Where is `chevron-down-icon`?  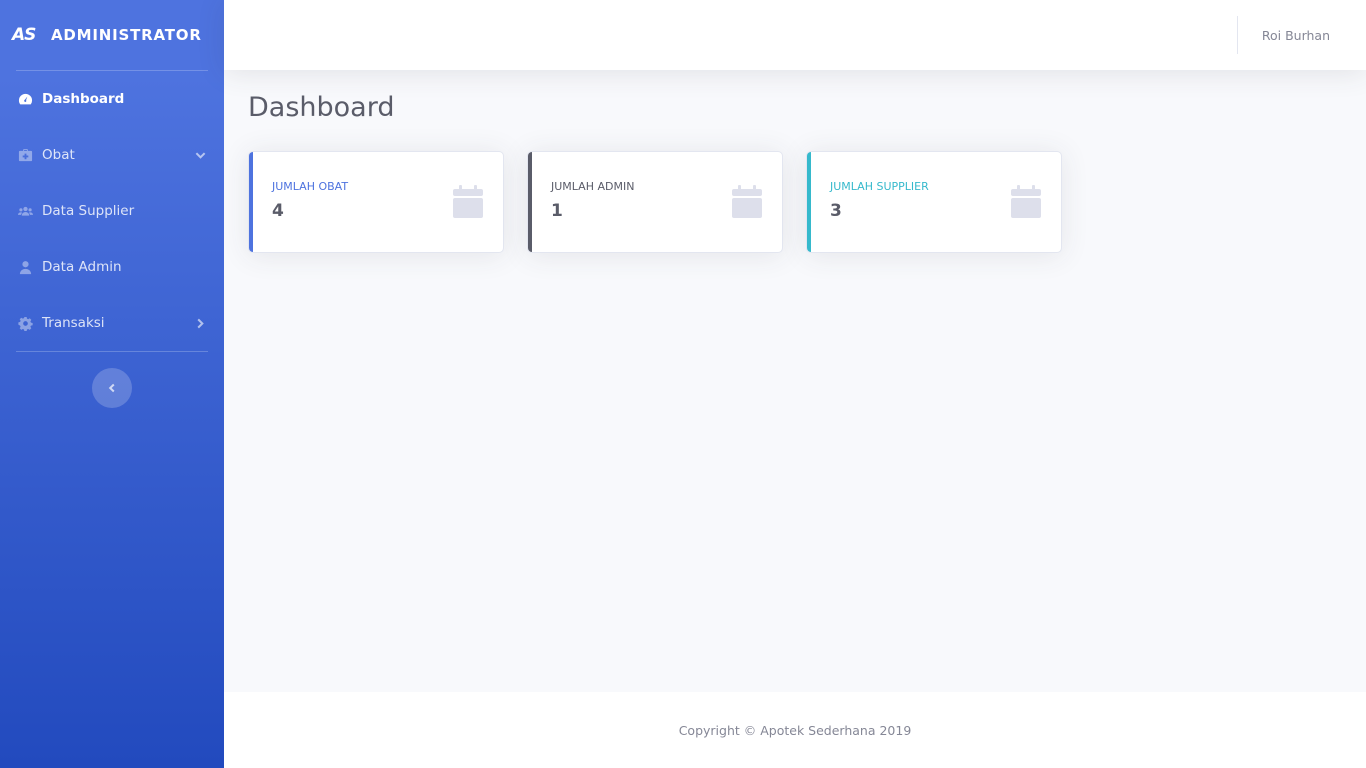
chevron-down-icon is located at coordinates (200, 155).